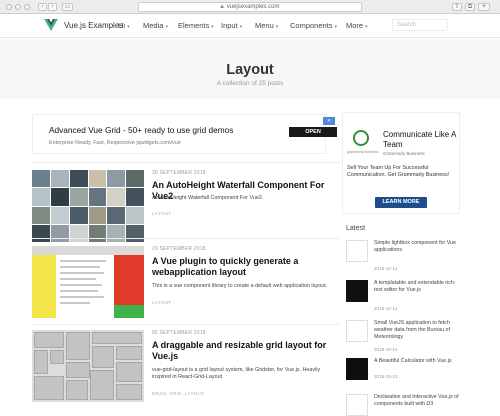  I want to click on post-tags: DRAG, GRID, LAYOUT, so click(178, 393).